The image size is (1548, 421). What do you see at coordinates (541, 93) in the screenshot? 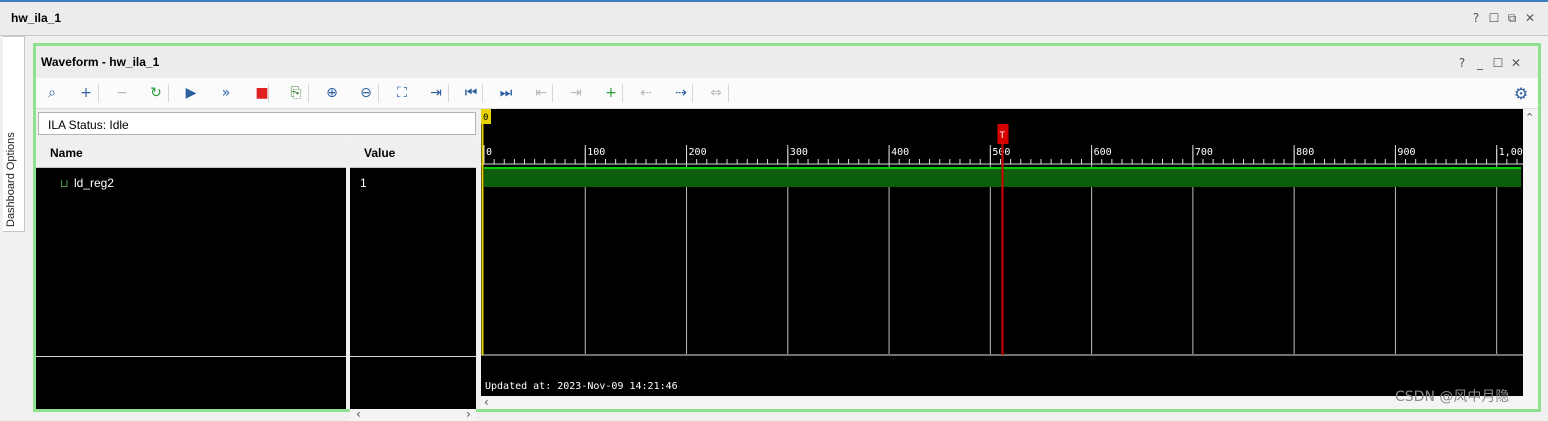
I see `prev-transition-icon: ⇤` at bounding box center [541, 93].